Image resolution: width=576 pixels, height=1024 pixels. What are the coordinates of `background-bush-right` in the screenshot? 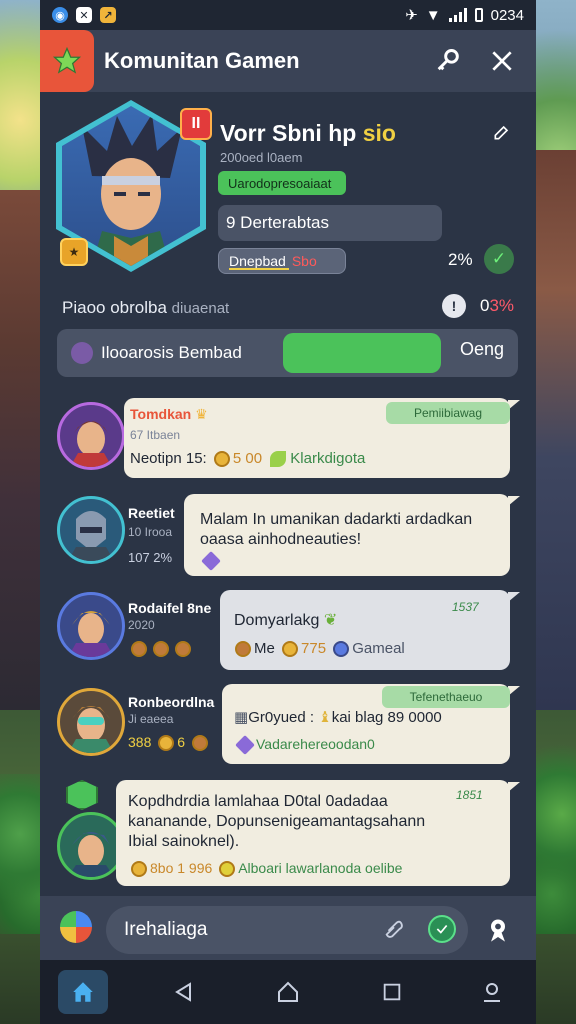 It's located at (554, 834).